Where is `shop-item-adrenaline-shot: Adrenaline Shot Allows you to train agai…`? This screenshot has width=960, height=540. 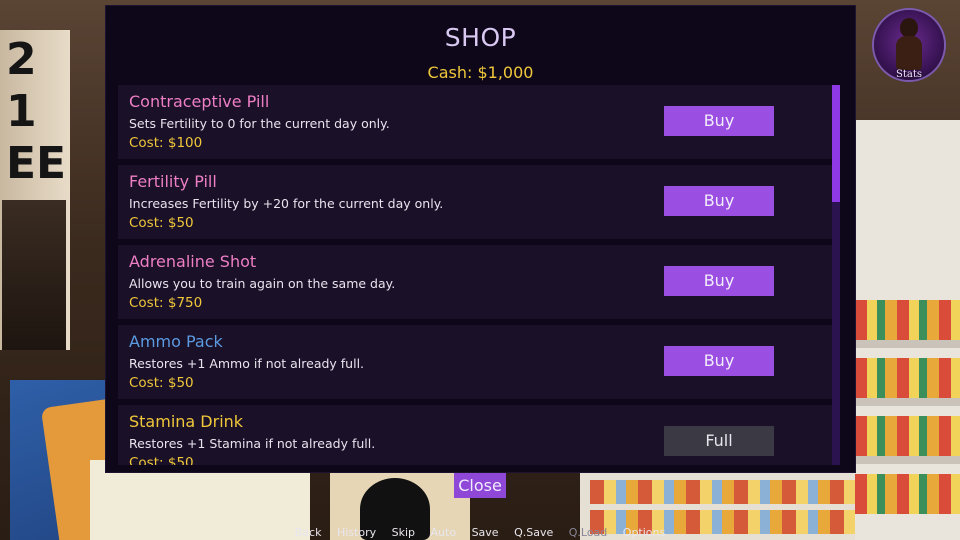 shop-item-adrenaline-shot: Adrenaline Shot Allows you to train agai… is located at coordinates (475, 282).